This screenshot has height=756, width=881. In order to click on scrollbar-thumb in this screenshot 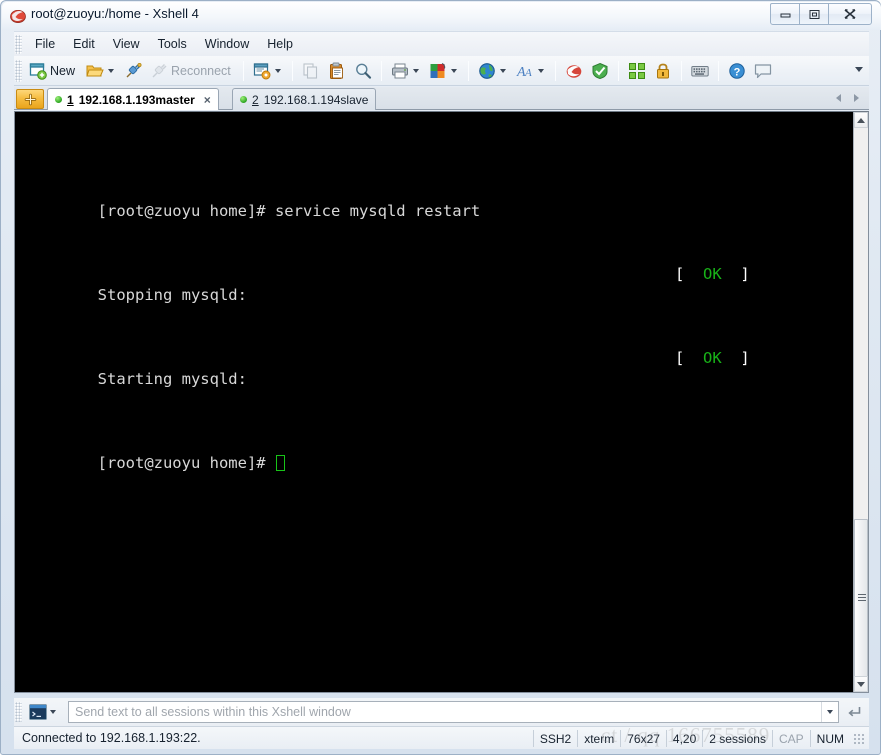, I will do `click(861, 599)`.